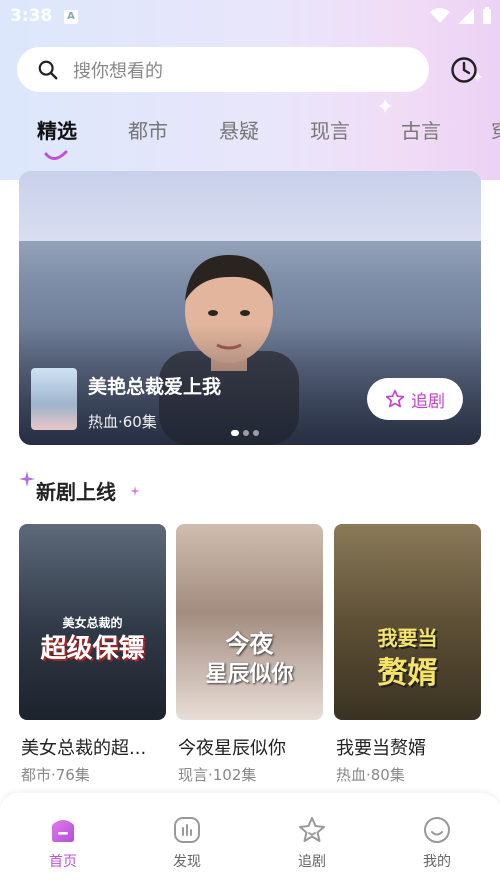  I want to click on nav-follow-label: 追剧, so click(312, 862).